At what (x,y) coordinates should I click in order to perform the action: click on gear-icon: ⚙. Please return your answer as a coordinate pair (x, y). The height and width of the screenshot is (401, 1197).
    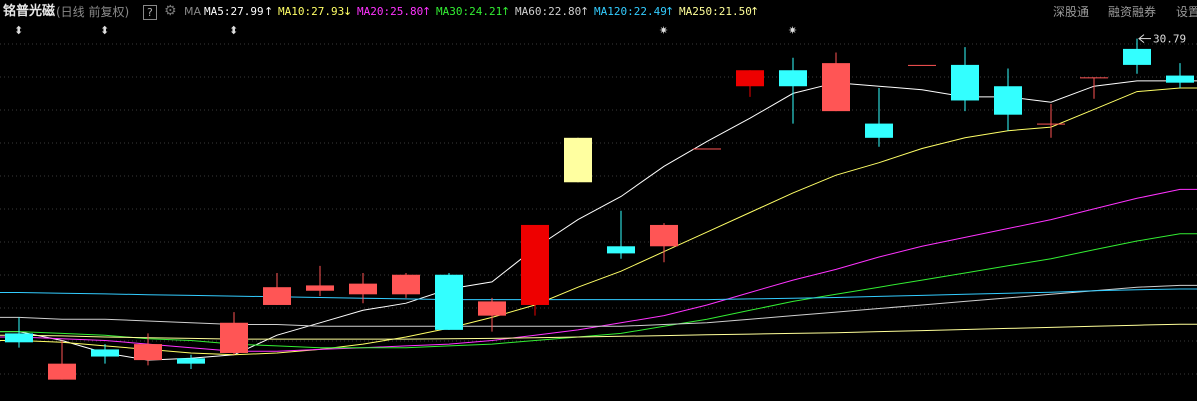
    Looking at the image, I should click on (170, 11).